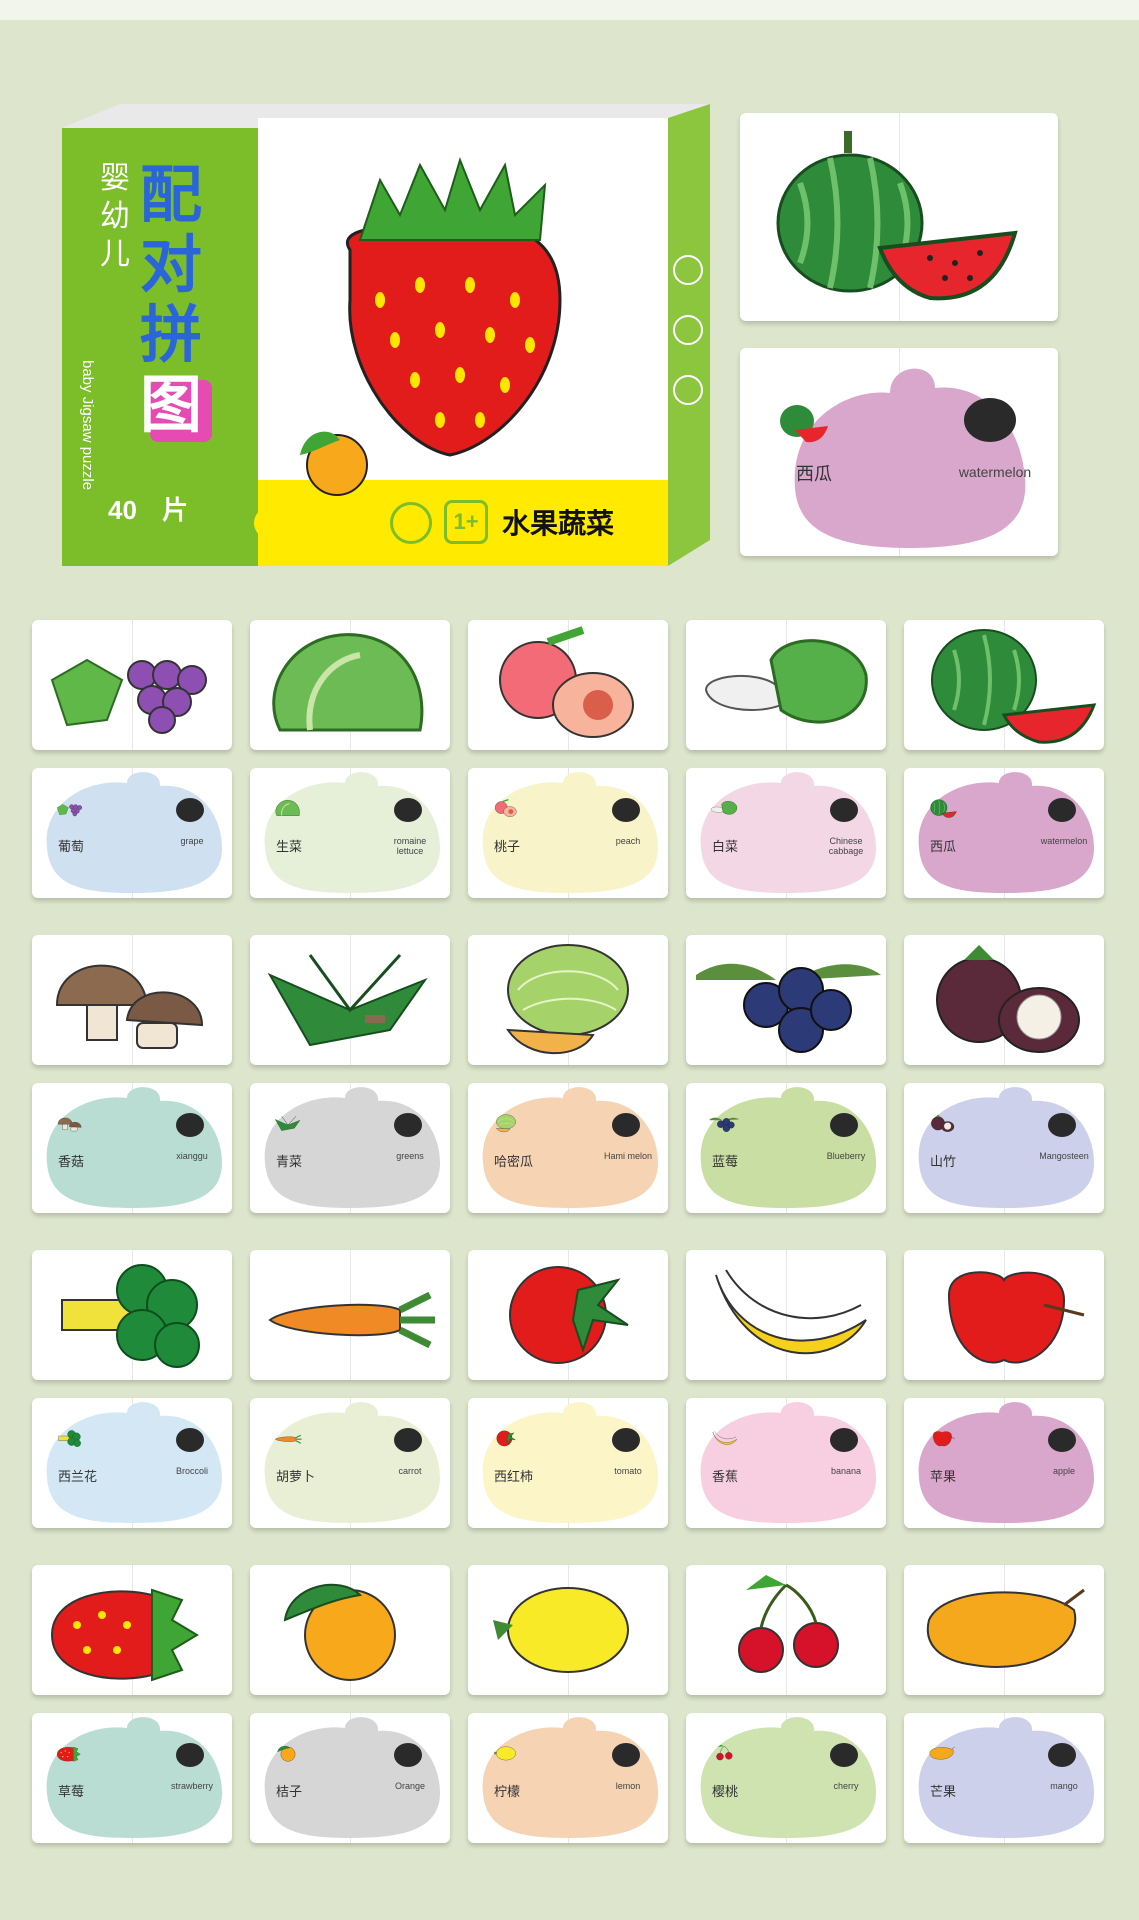 Image resolution: width=1139 pixels, height=1920 pixels. I want to click on english-label: watermelon, so click(1064, 841).